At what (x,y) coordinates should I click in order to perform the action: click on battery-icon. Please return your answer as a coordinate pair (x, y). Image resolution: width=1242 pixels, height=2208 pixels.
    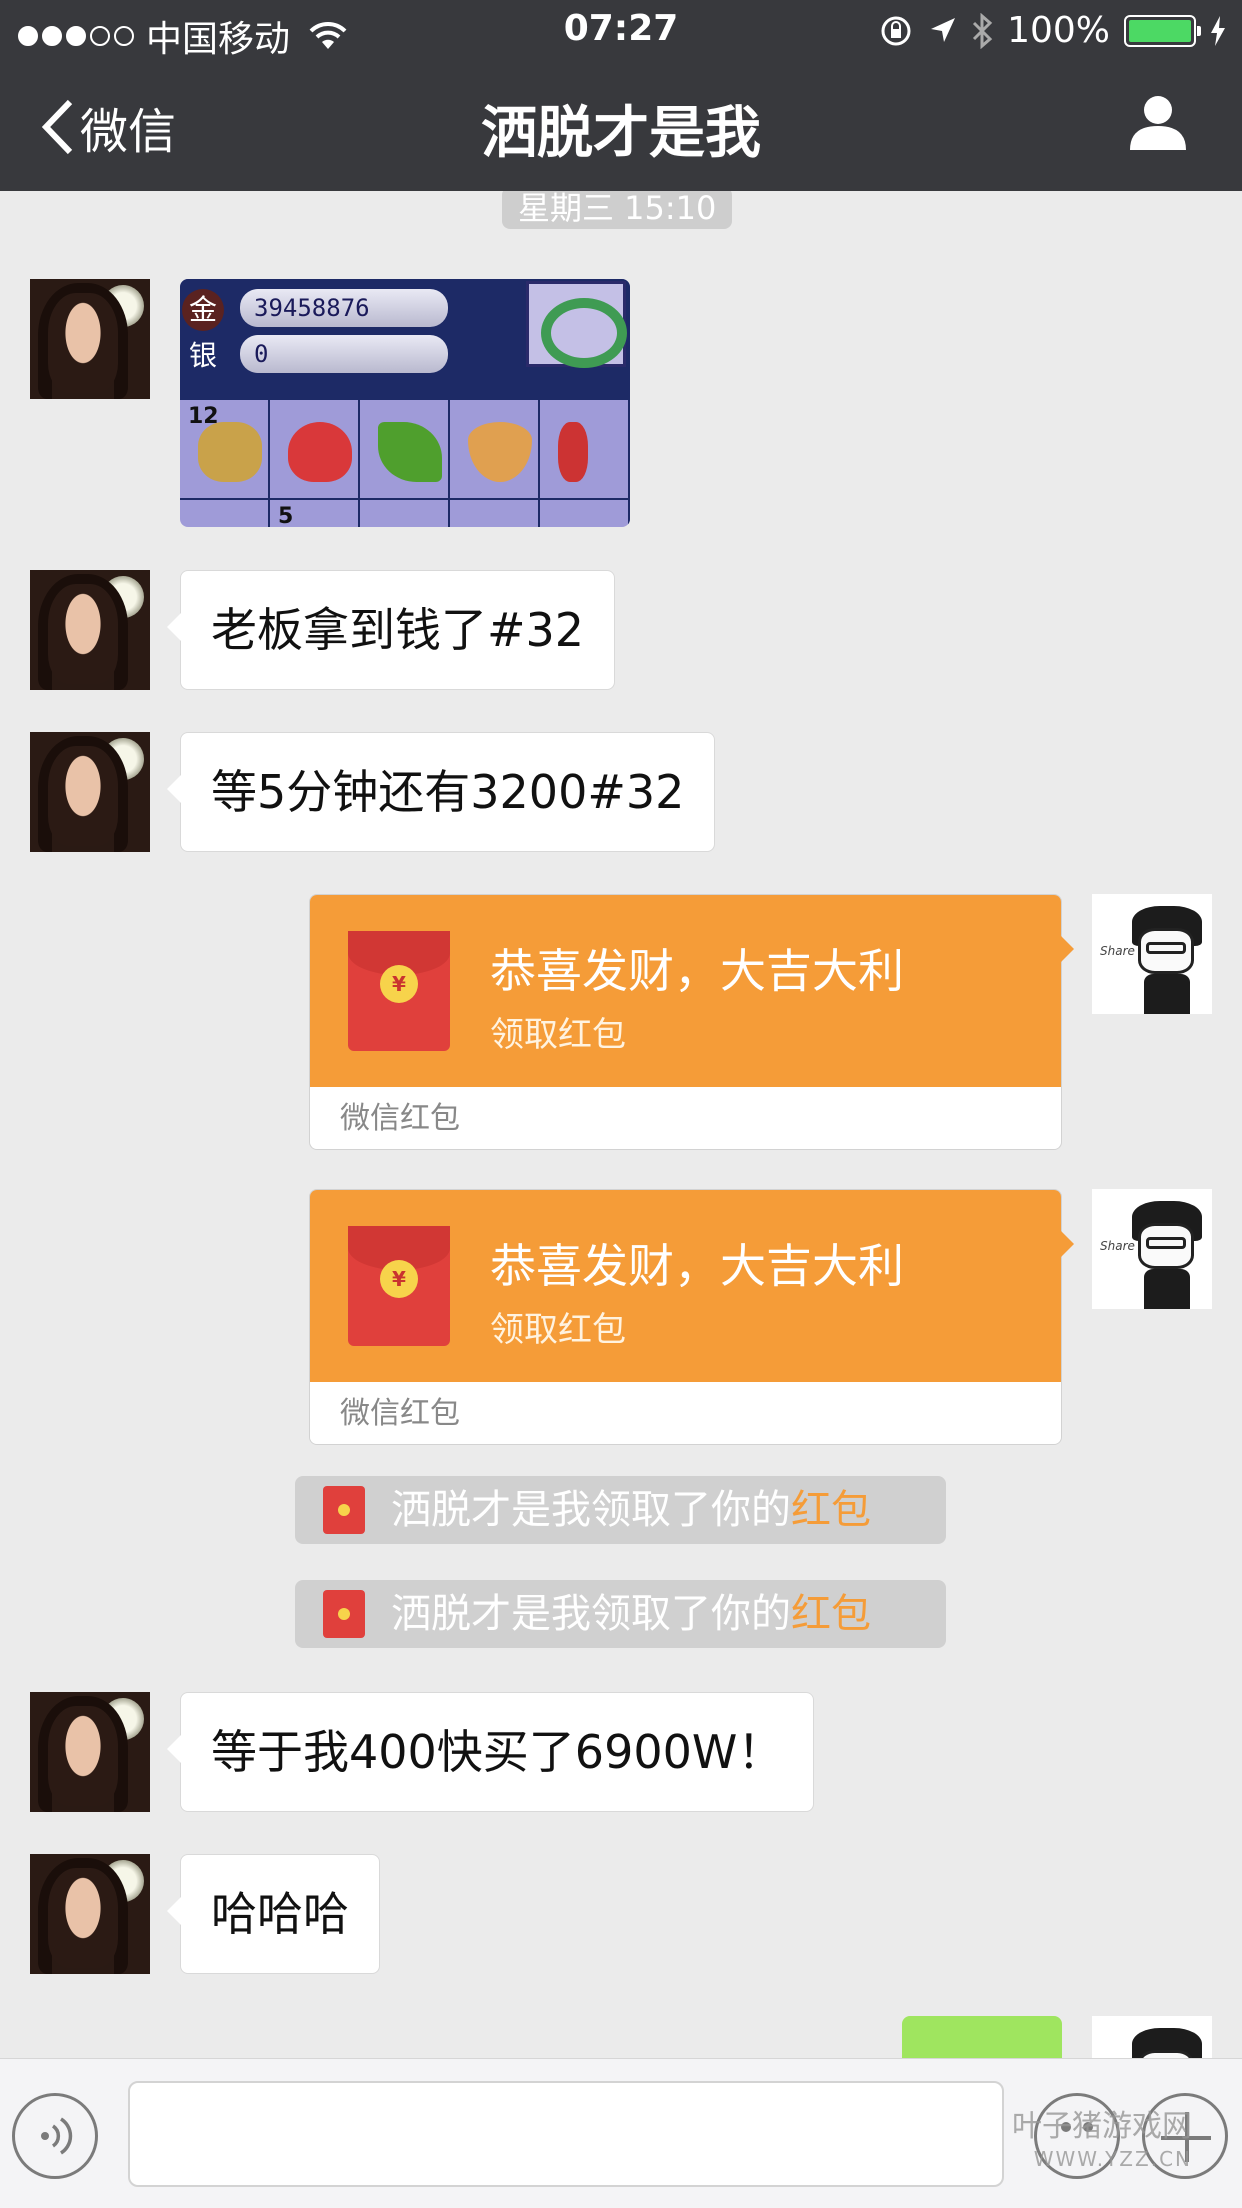
    Looking at the image, I should click on (1162, 30).